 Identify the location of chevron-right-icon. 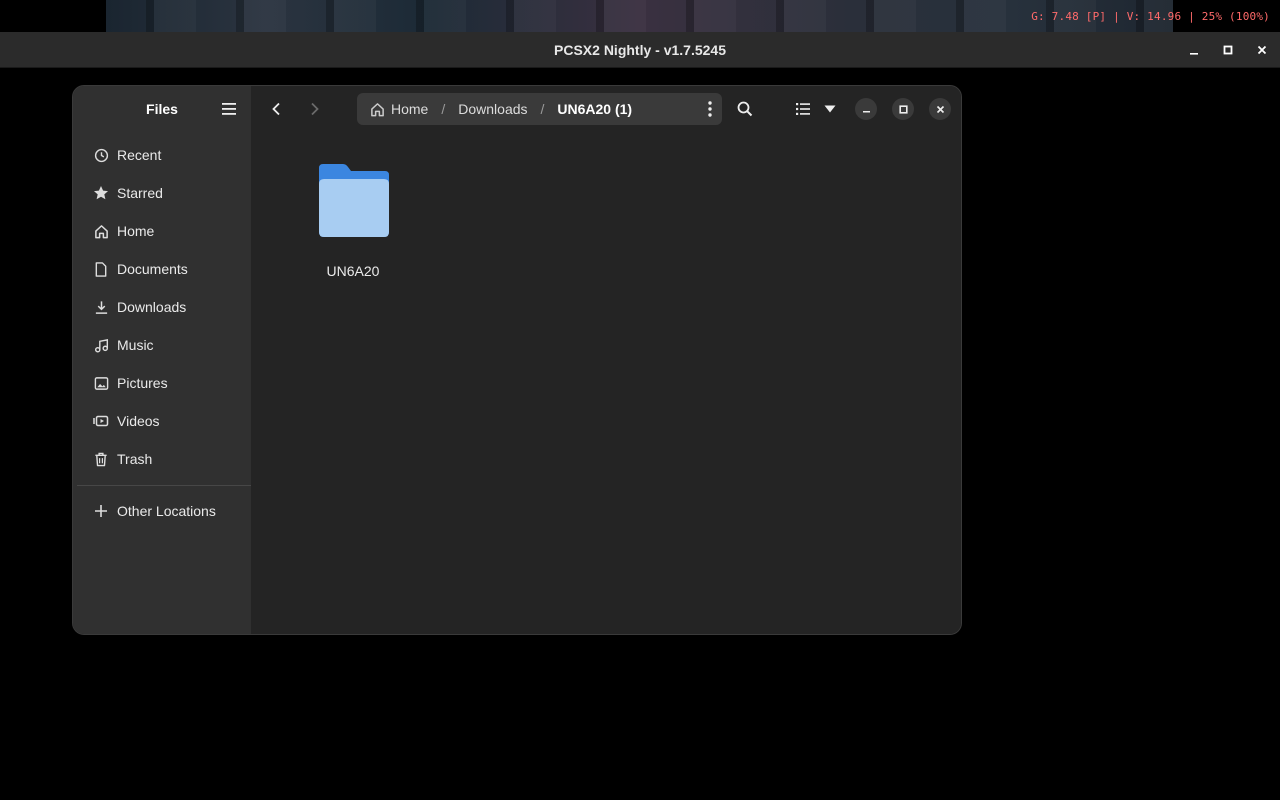
(315, 109).